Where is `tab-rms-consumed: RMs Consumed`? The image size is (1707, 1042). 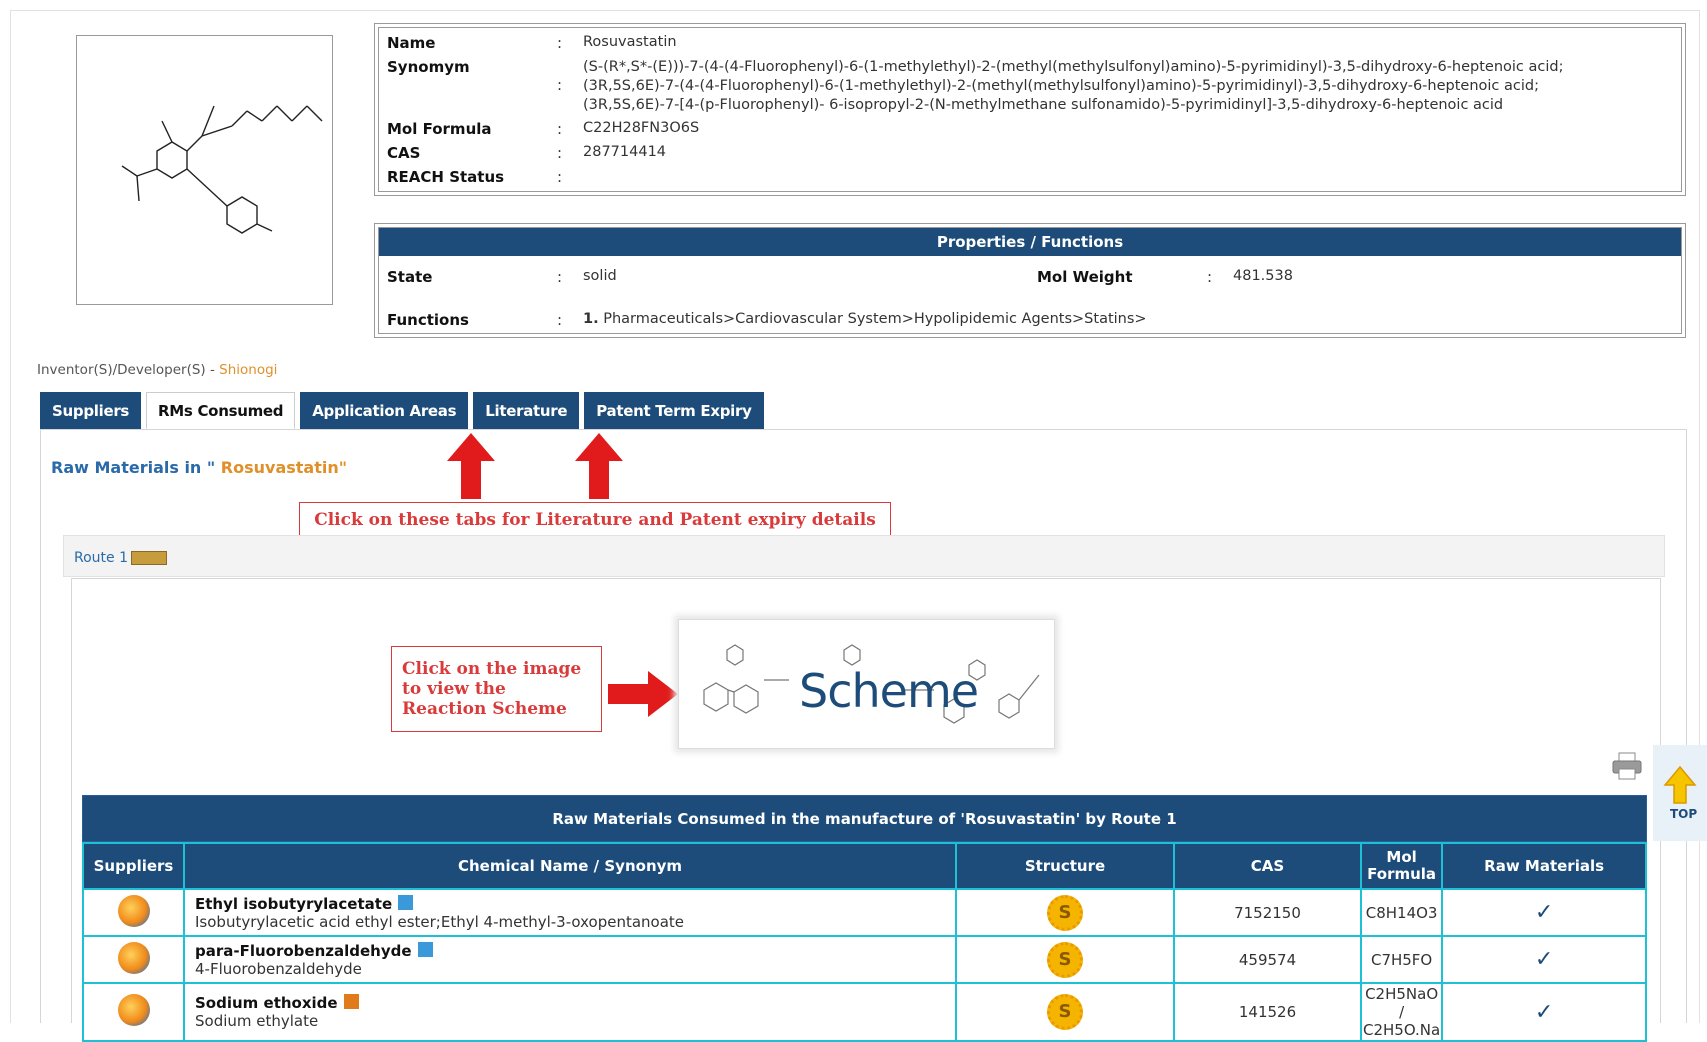
tab-rms-consumed: RMs Consumed is located at coordinates (221, 410).